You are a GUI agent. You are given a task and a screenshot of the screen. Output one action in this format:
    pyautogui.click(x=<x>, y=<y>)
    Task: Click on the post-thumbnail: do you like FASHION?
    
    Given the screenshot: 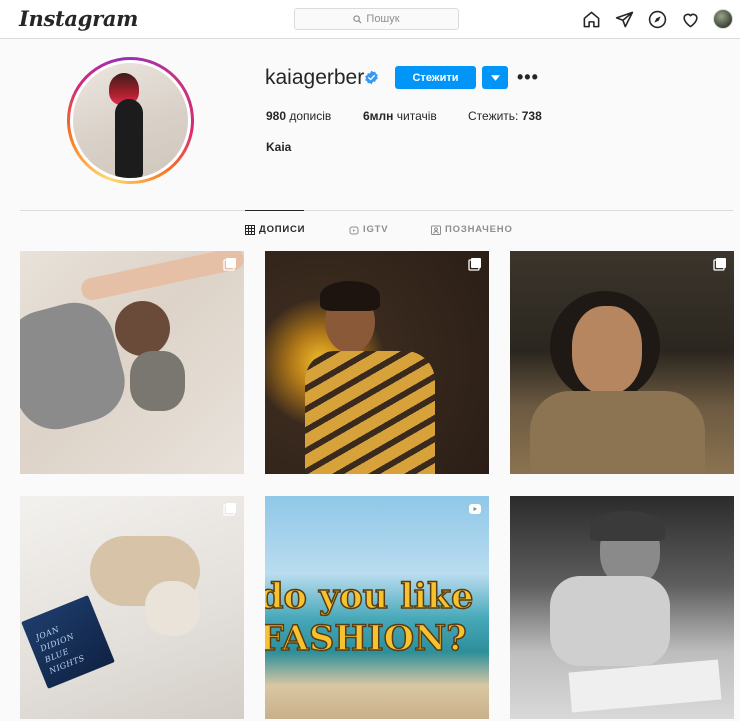 What is the action you would take?
    pyautogui.click(x=377, y=607)
    